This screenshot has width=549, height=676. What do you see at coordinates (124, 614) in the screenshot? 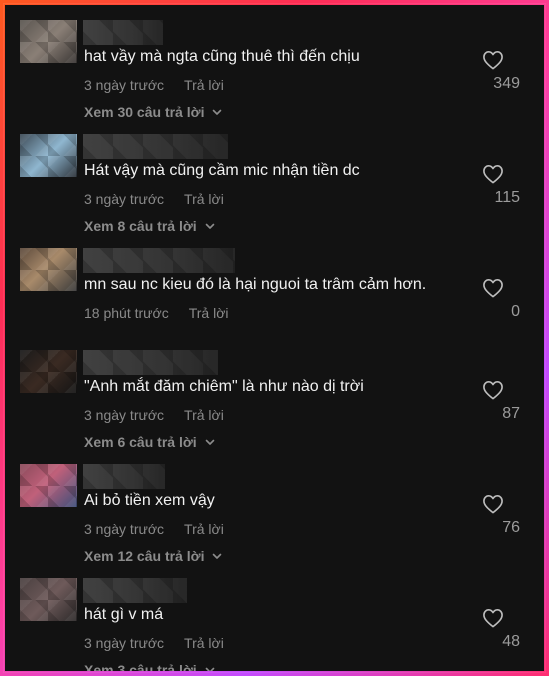
I see `comment-text: hát gì v má` at bounding box center [124, 614].